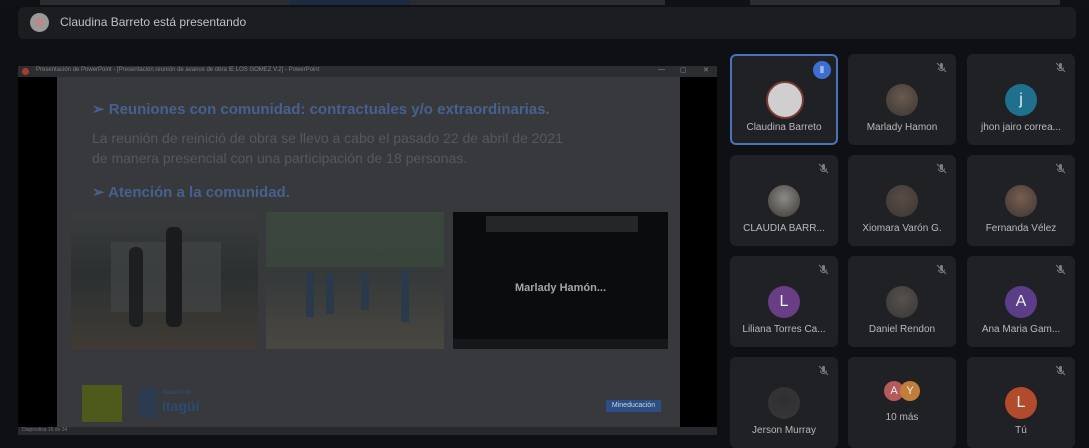  I want to click on participant-name: Jerson Murray, so click(784, 430).